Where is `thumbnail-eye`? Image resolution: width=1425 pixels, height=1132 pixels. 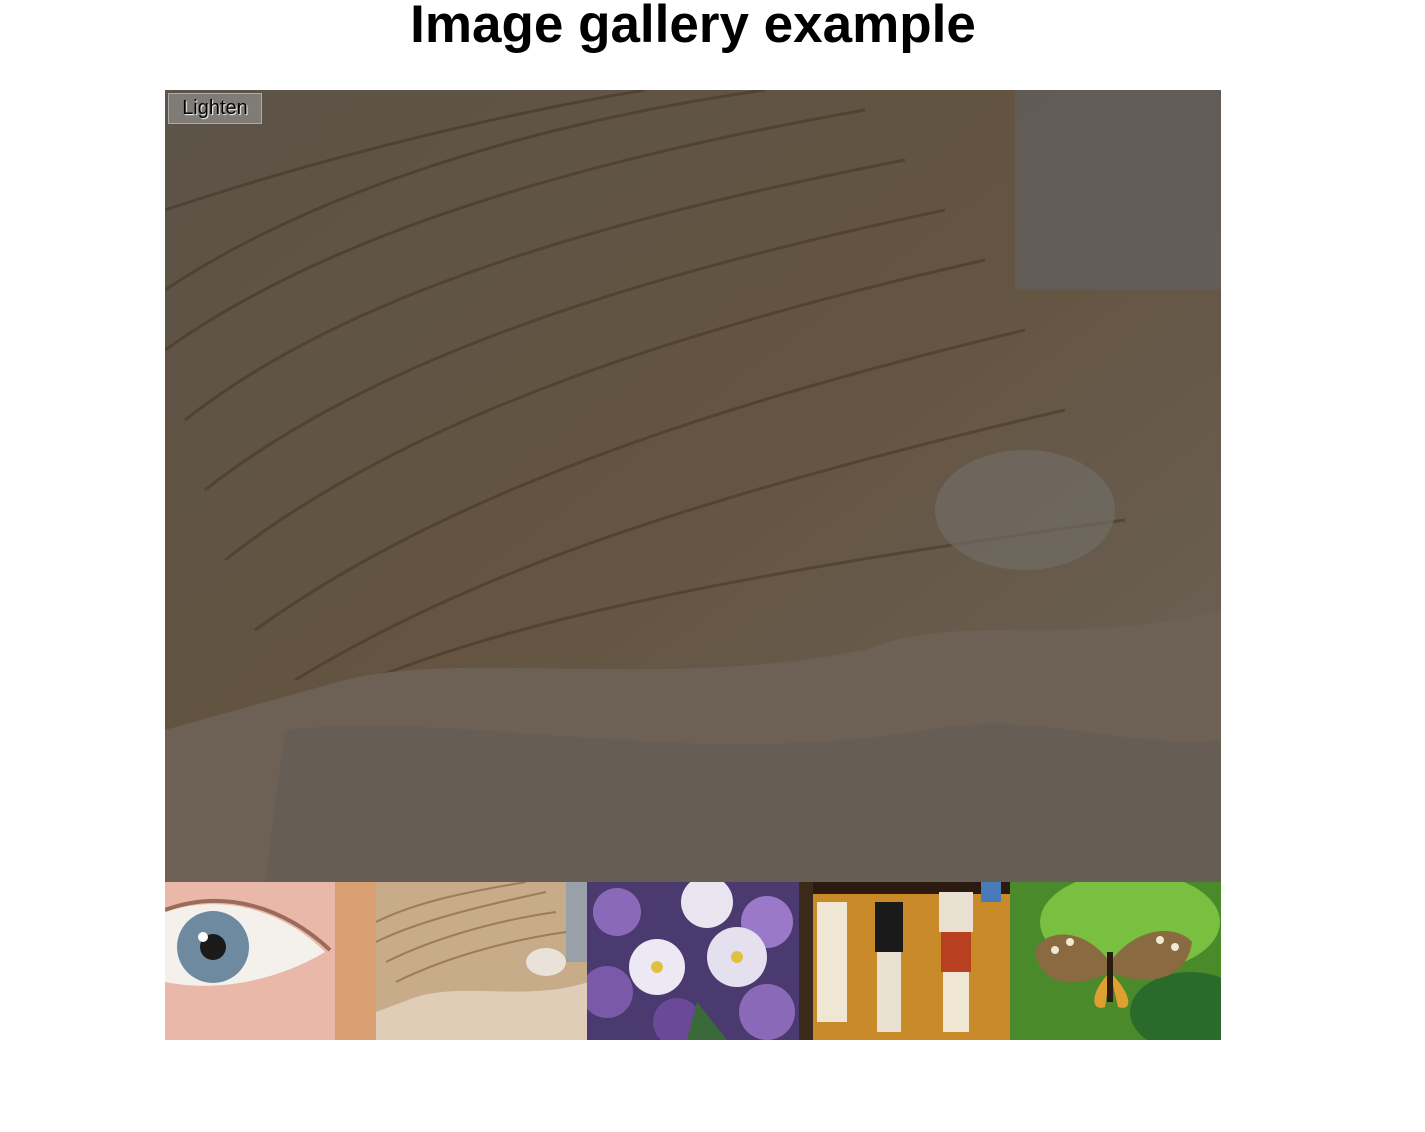
thumbnail-eye is located at coordinates (271, 961).